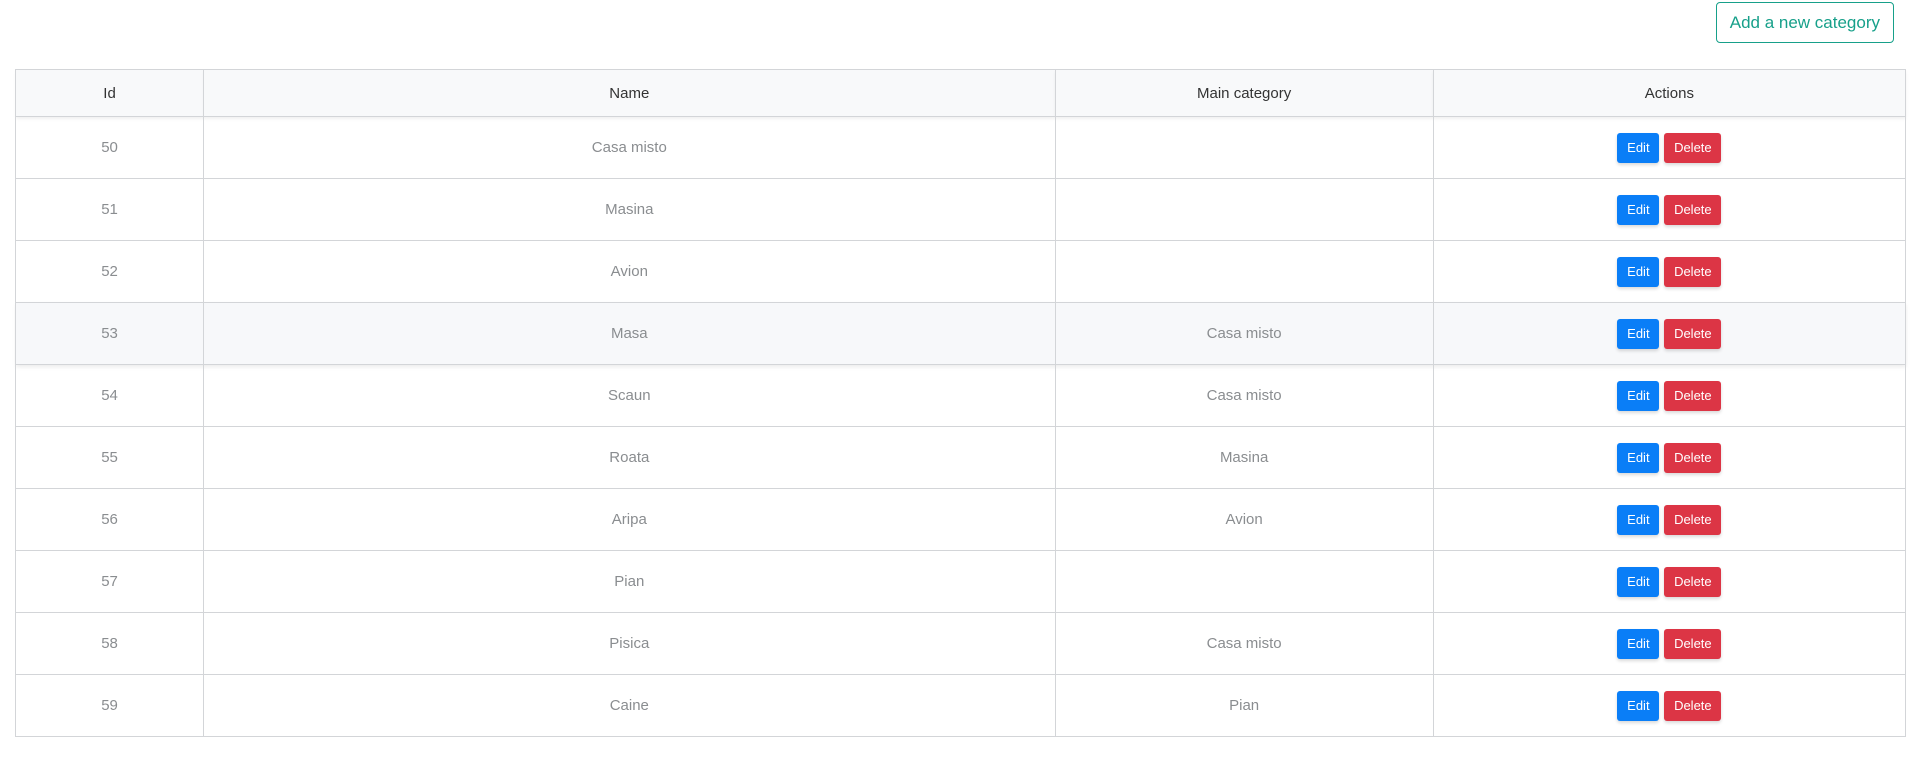  I want to click on header-id: Id, so click(109, 93).